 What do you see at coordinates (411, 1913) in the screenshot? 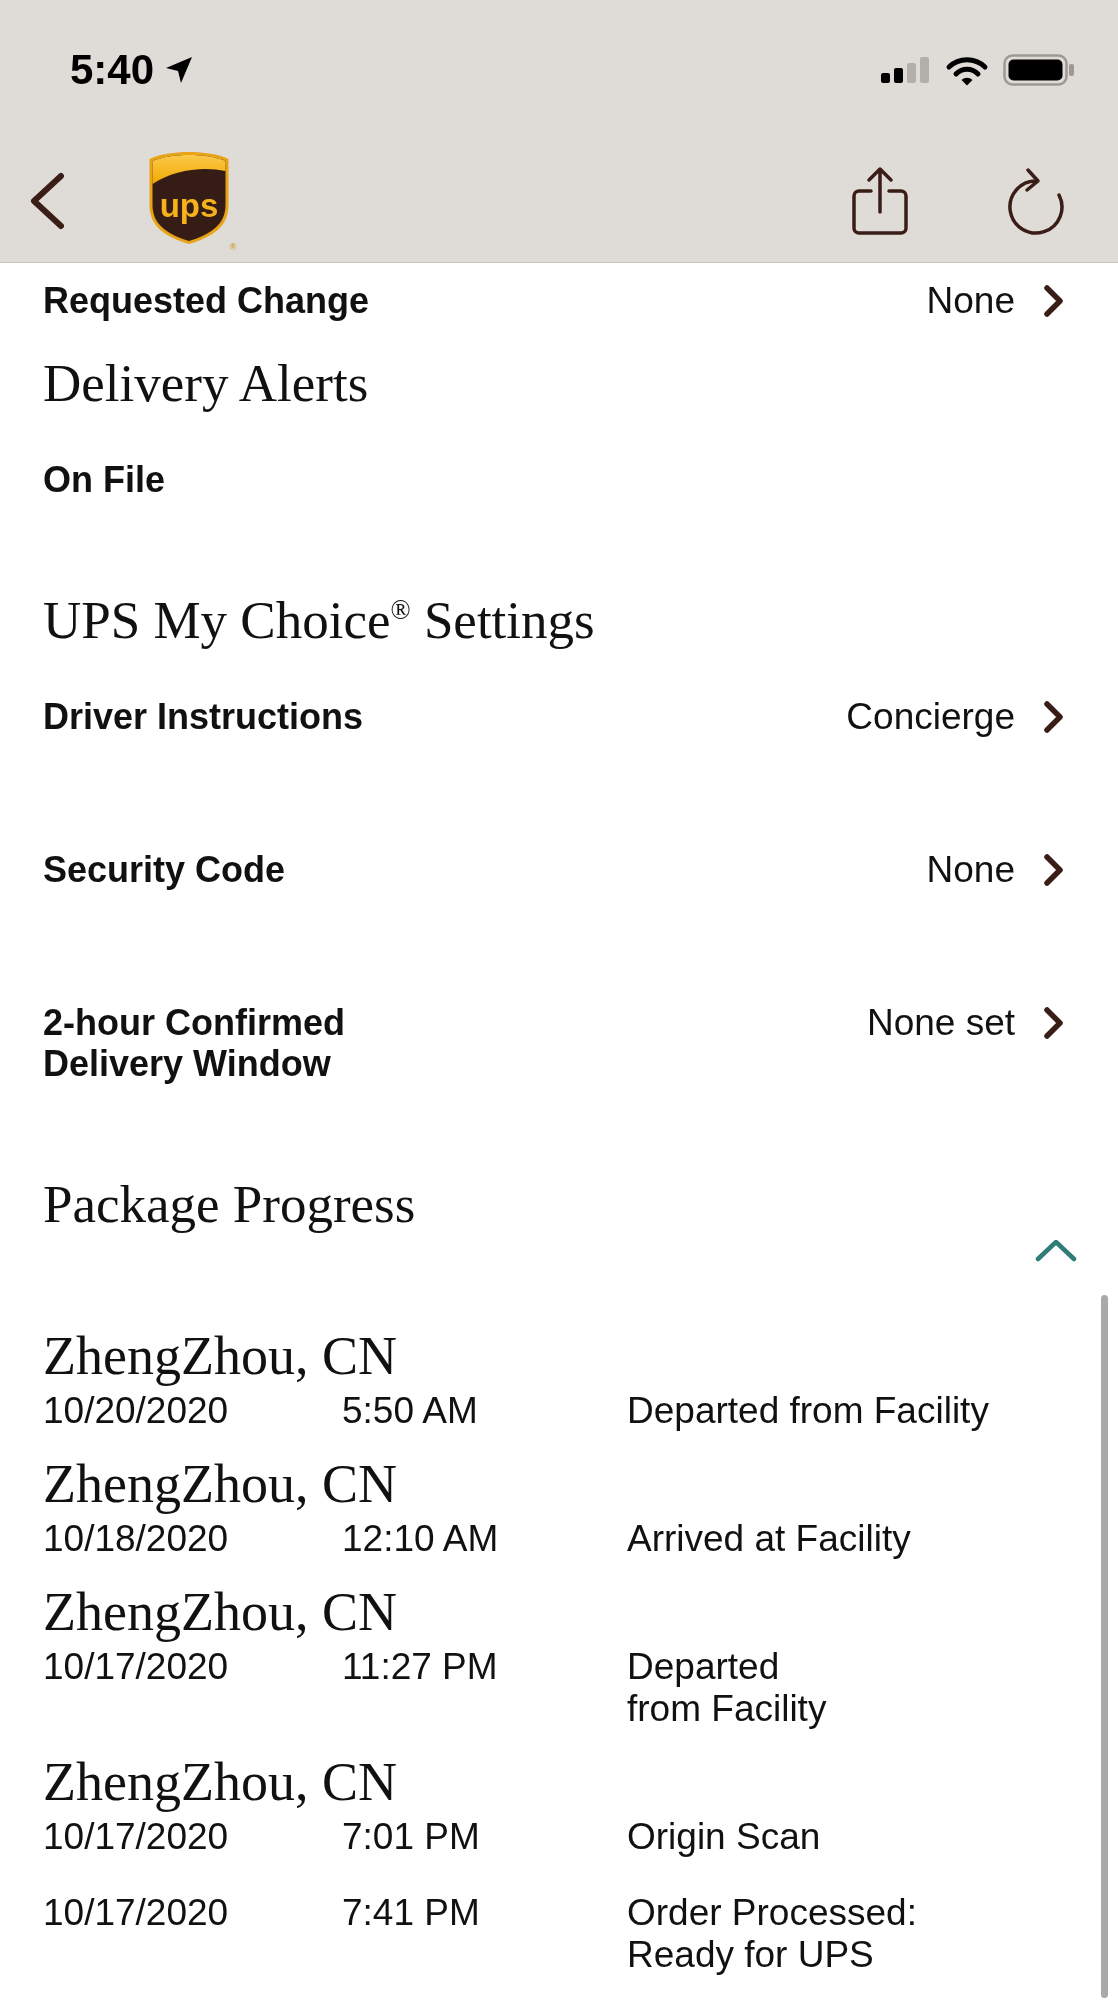
I see `event-time: 7:41 PM` at bounding box center [411, 1913].